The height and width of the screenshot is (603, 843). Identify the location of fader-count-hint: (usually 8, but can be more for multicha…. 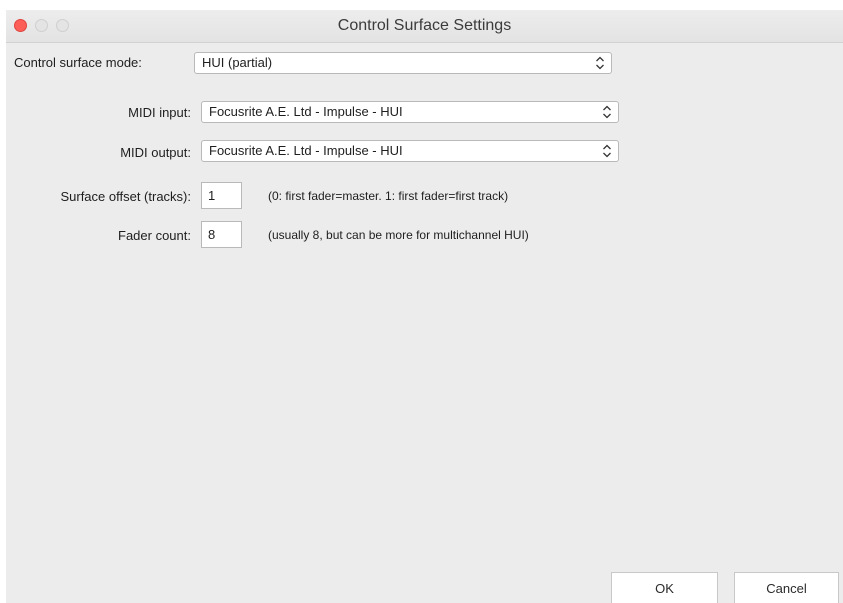
(398, 235).